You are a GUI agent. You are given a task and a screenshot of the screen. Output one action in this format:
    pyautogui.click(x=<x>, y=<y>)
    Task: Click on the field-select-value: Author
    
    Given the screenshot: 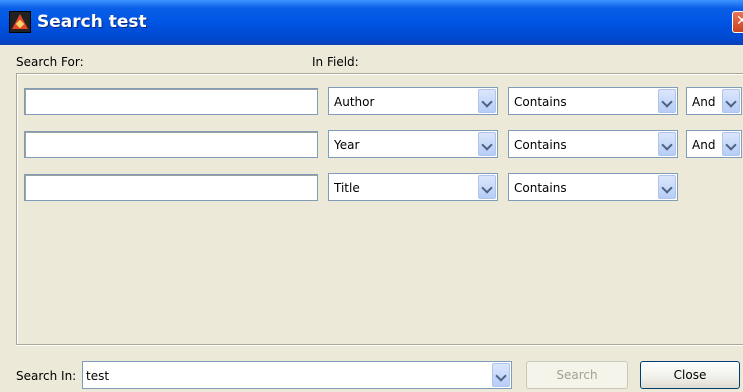 What is the action you would take?
    pyautogui.click(x=354, y=102)
    